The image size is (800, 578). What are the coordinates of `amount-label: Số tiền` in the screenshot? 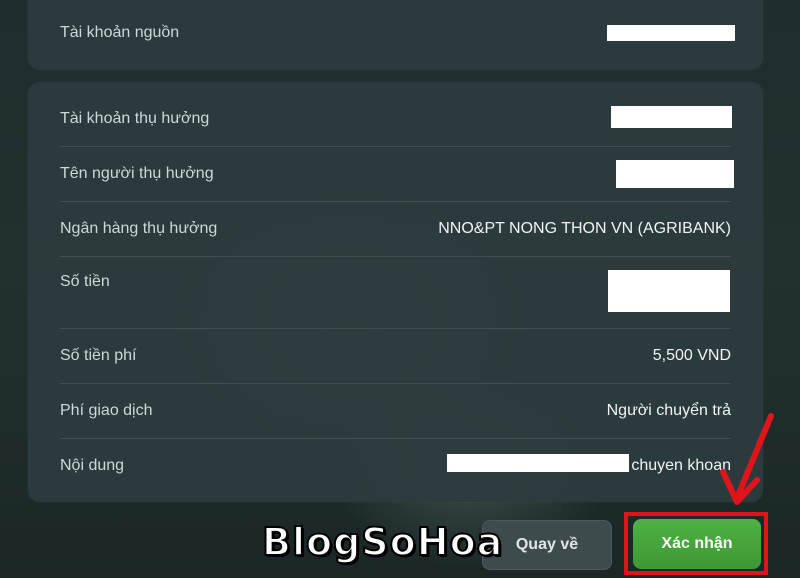 It's located at (85, 281).